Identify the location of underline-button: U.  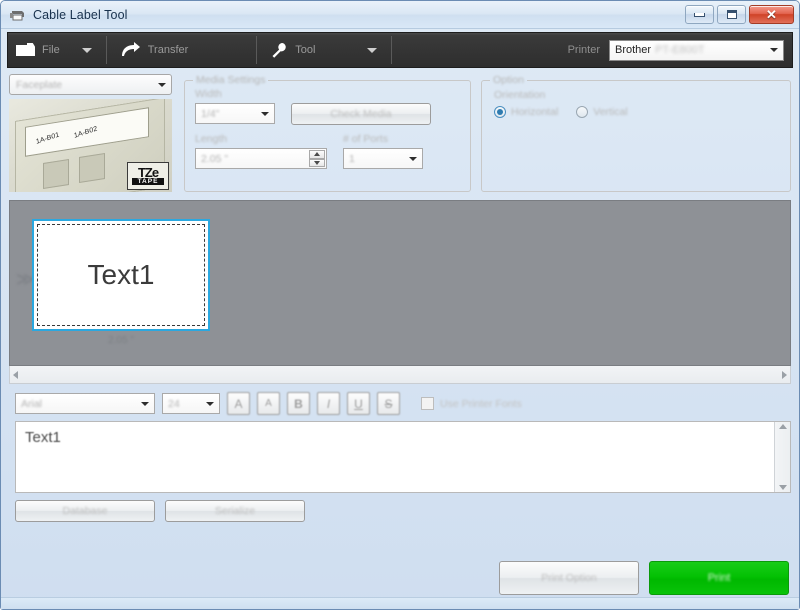
(358, 403).